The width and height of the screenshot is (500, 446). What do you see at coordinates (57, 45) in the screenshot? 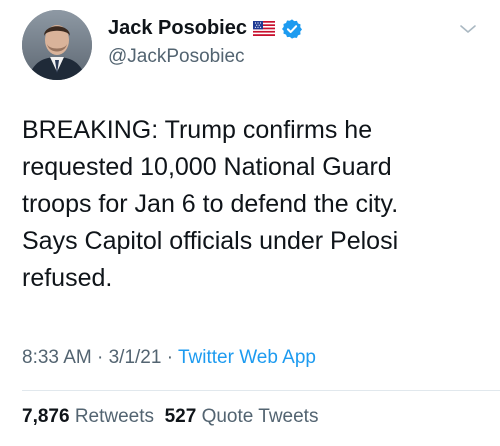
I see `avatar` at bounding box center [57, 45].